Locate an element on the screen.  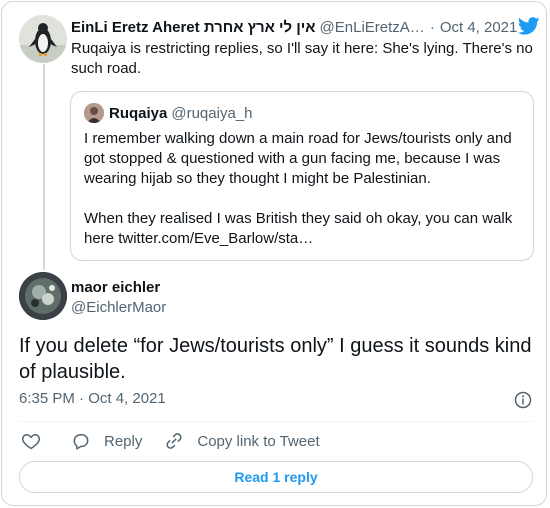
like-button is located at coordinates (31, 441).